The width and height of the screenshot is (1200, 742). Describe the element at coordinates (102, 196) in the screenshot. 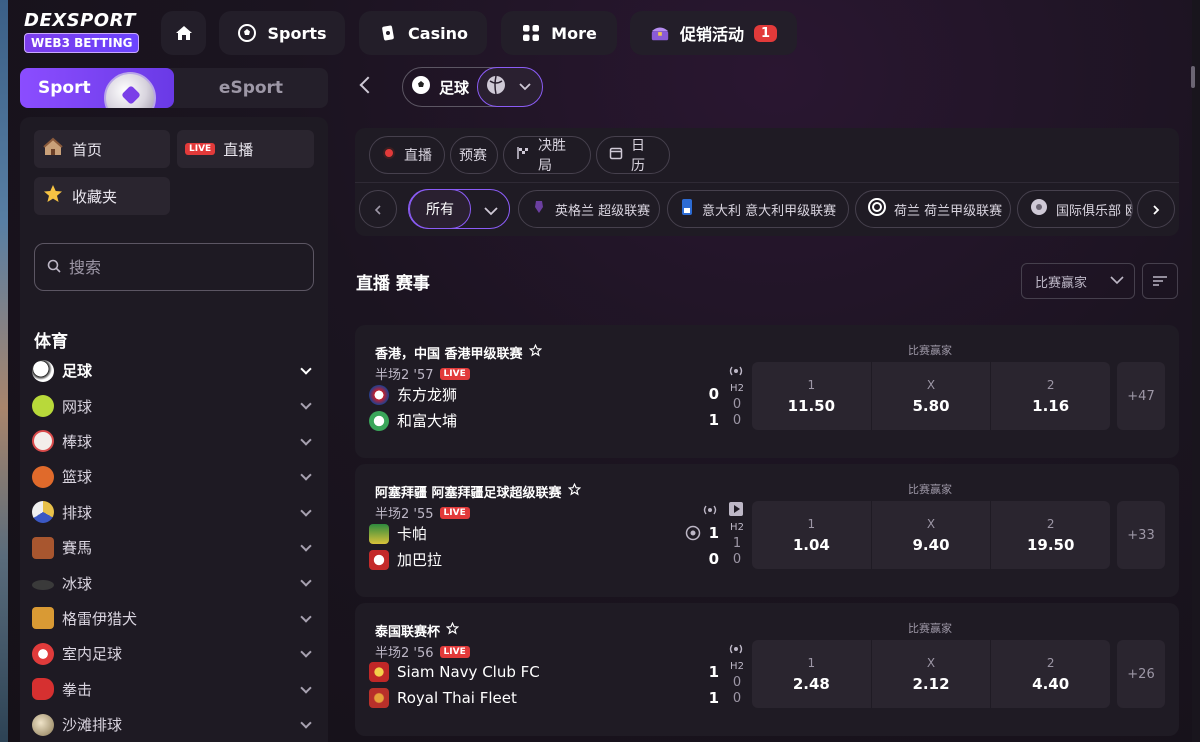

I see `sidebar-favorites: 收藏夹` at that location.